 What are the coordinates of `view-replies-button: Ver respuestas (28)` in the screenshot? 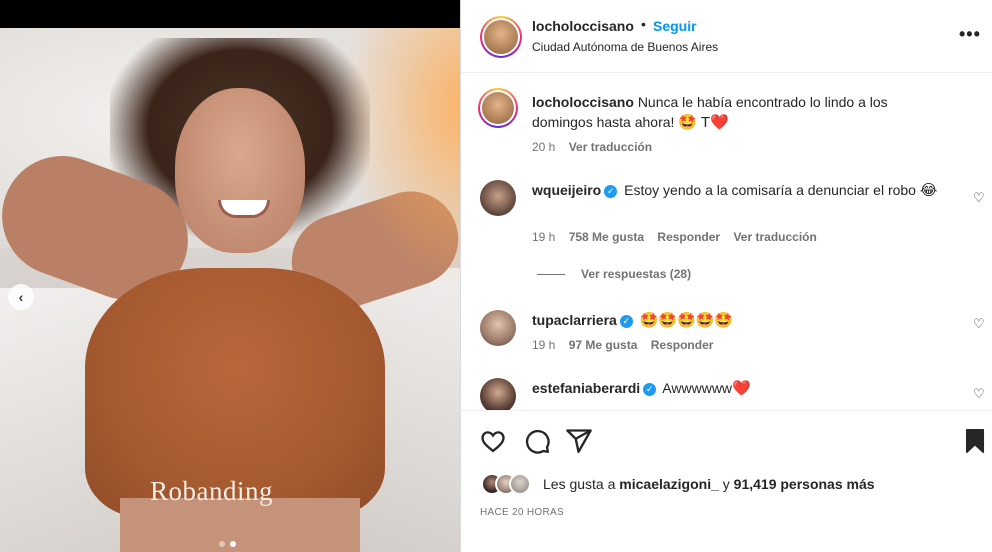 It's located at (614, 274).